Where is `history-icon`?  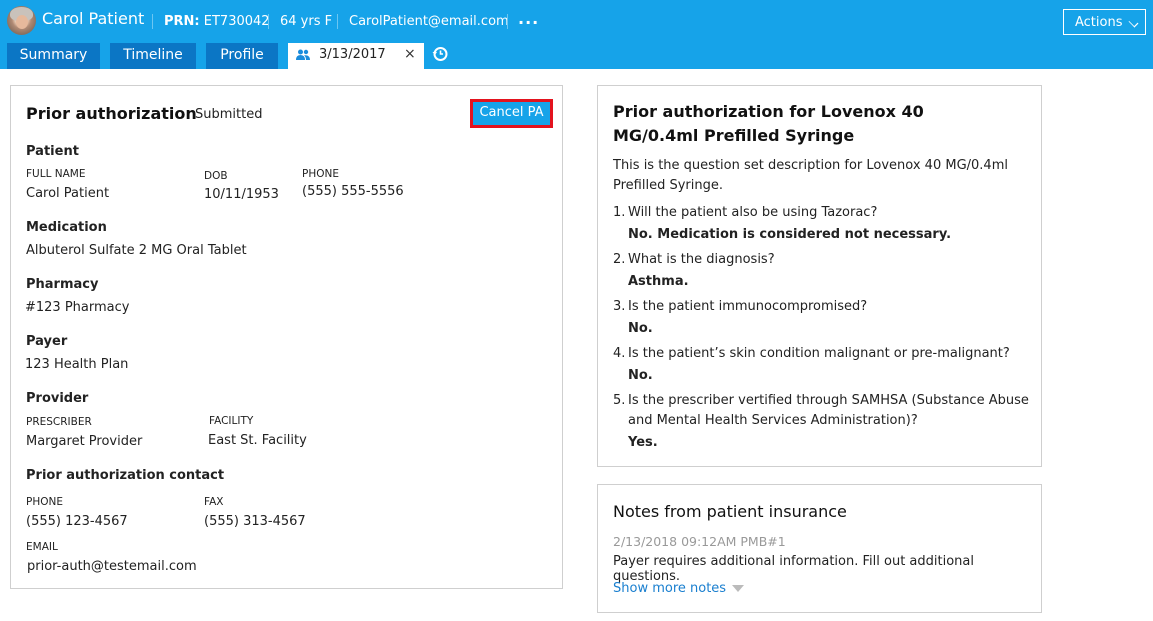 history-icon is located at coordinates (440, 54).